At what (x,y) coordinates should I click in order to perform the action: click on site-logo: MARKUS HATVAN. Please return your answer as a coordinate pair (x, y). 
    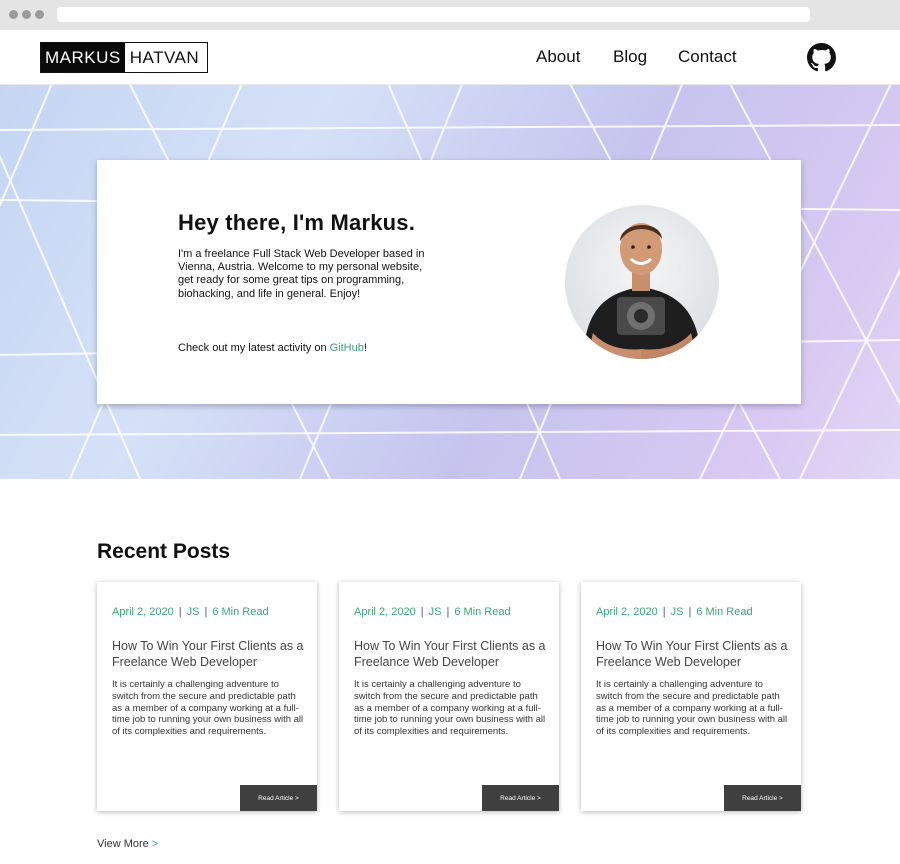
    Looking at the image, I should click on (124, 57).